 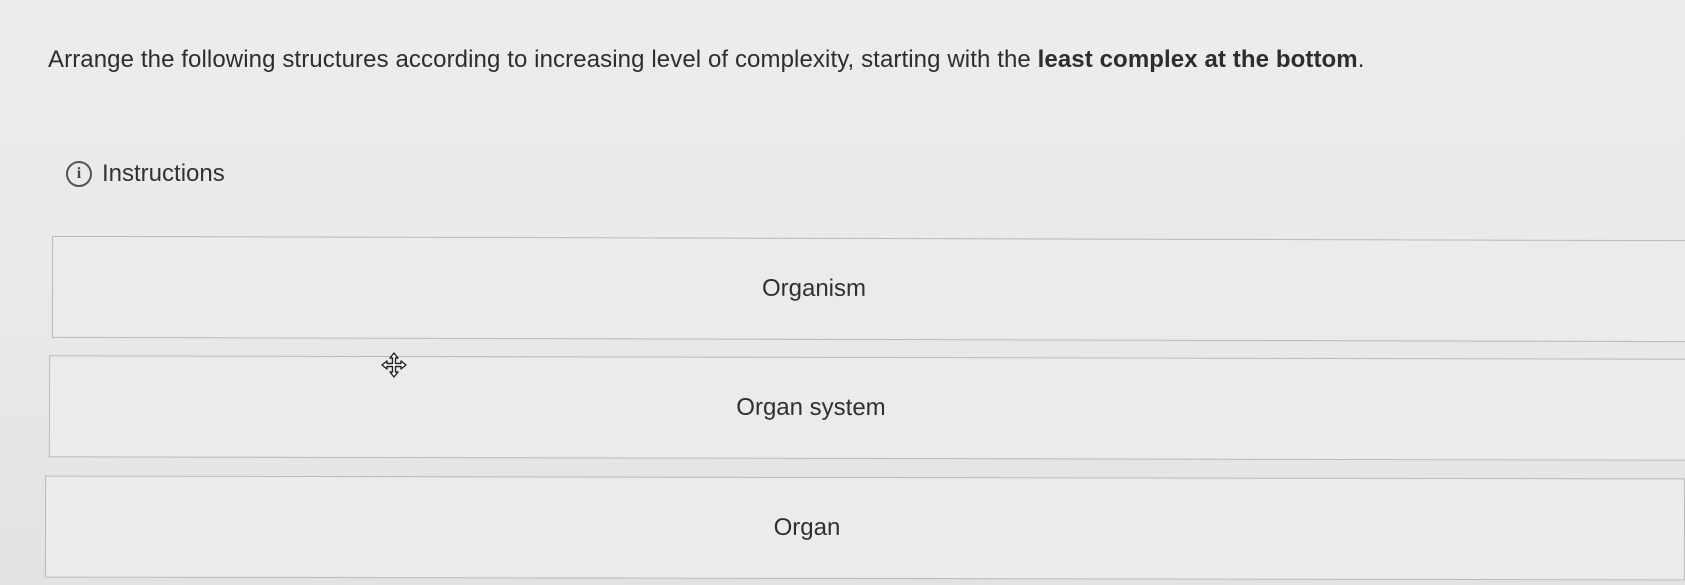 What do you see at coordinates (811, 407) in the screenshot?
I see `sortable-item-label: Organ system` at bounding box center [811, 407].